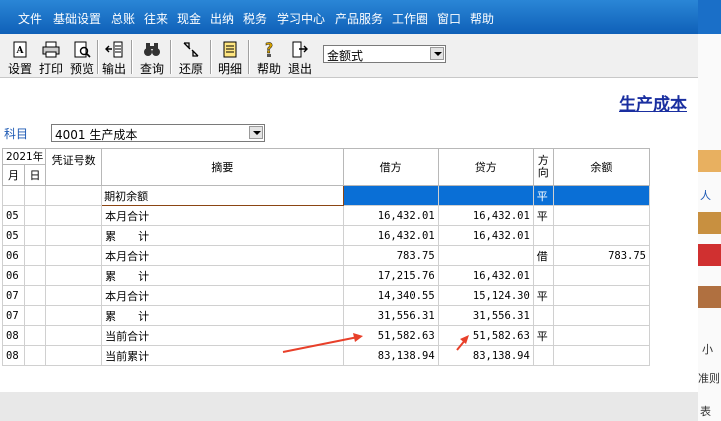  Describe the element at coordinates (390, 255) in the screenshot. I see `debit-cell: 783.75` at that location.